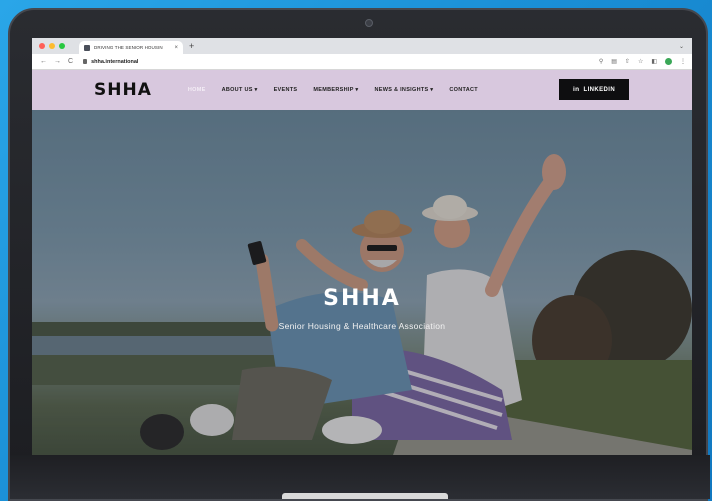 This screenshot has height=501, width=712. What do you see at coordinates (365, 496) in the screenshot?
I see `laptop-notch` at bounding box center [365, 496].